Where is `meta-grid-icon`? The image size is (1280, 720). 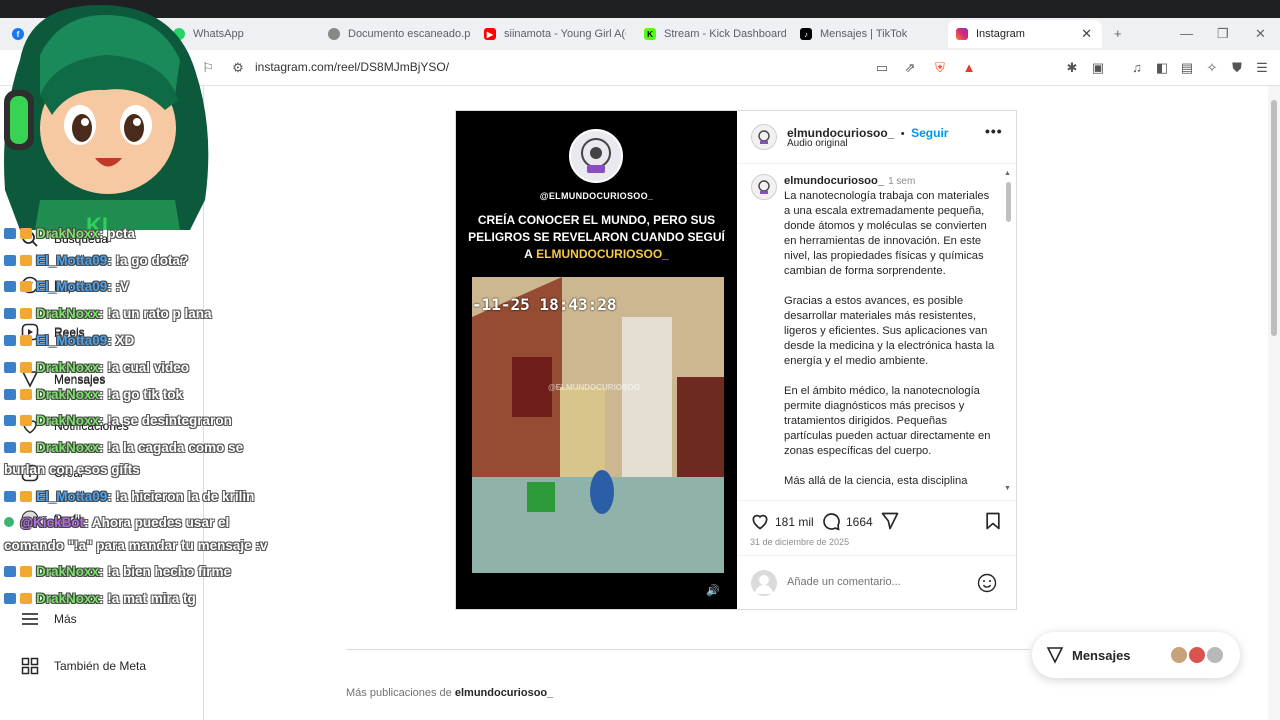
meta-grid-icon is located at coordinates (30, 666).